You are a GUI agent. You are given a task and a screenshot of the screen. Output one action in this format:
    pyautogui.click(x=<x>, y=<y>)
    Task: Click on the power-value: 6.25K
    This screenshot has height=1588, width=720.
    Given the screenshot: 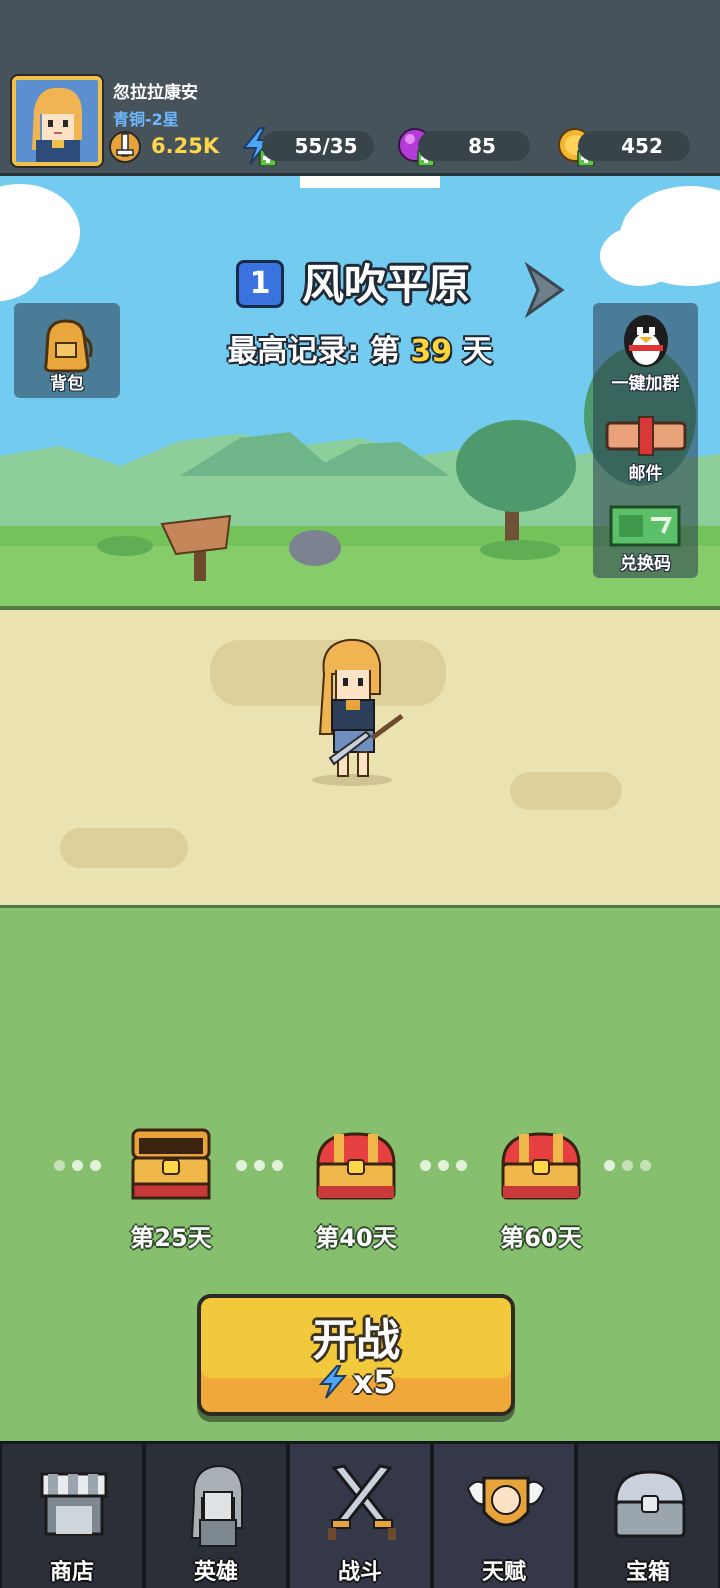 What is the action you would take?
    pyautogui.click(x=185, y=146)
    